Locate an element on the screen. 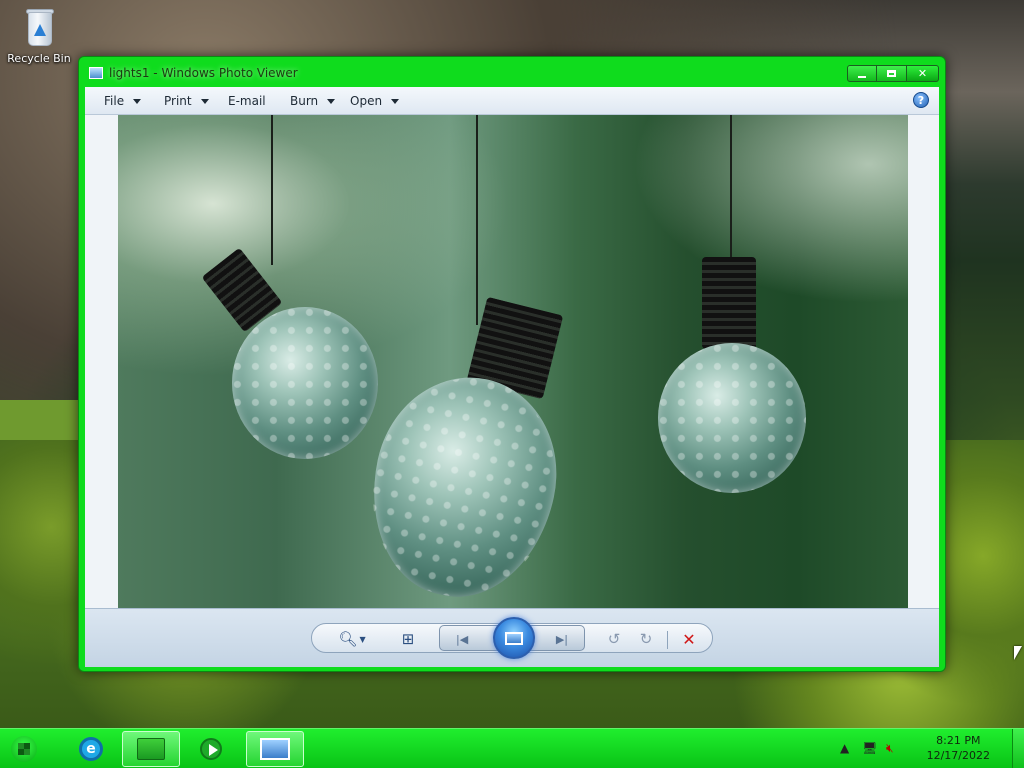 The height and width of the screenshot is (768, 1024). next-icon: ▶| is located at coordinates (561, 639).